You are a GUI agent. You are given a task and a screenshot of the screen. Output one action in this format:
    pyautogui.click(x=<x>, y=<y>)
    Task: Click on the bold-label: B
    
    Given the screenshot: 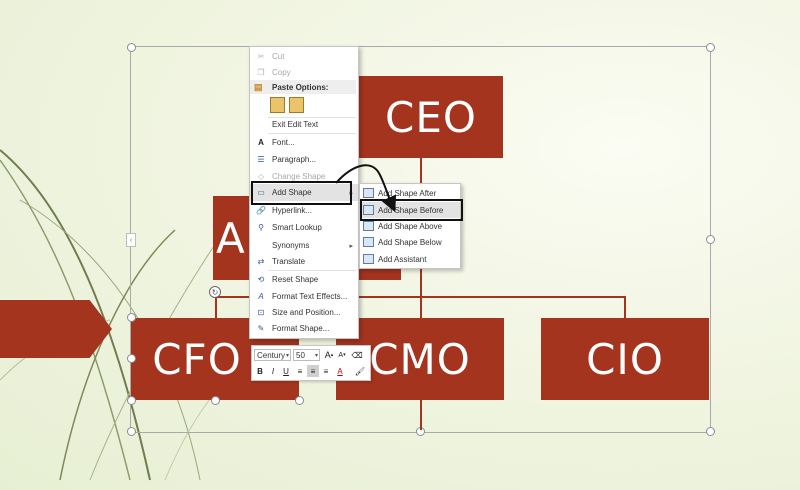 What is the action you would take?
    pyautogui.click(x=260, y=371)
    